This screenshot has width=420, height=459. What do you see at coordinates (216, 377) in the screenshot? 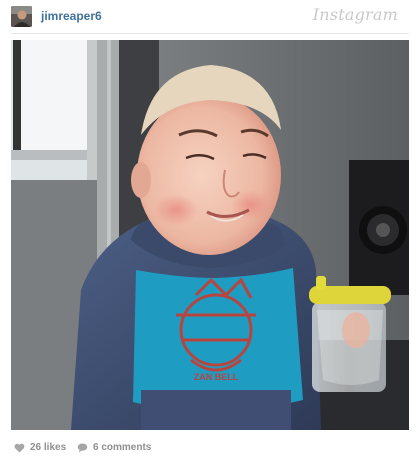
I see `svg-text: ZAN BELL` at bounding box center [216, 377].